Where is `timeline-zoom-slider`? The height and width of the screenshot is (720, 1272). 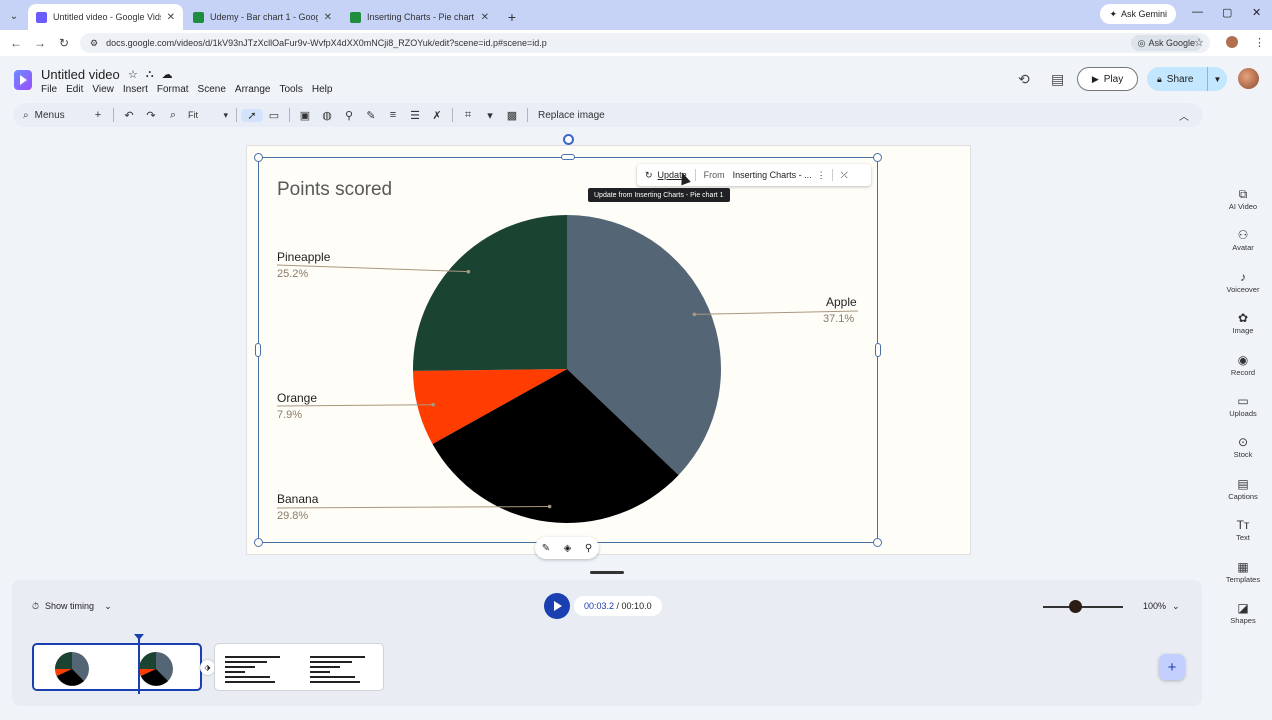 timeline-zoom-slider is located at coordinates (1083, 607).